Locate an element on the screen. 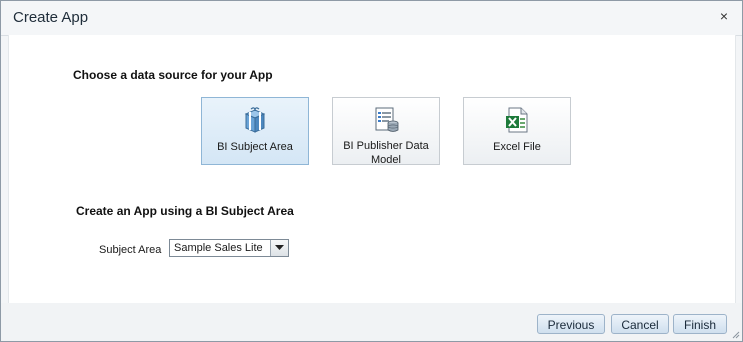  tile-bi-publisher-data-model: BI Publisher Data Model is located at coordinates (386, 131).